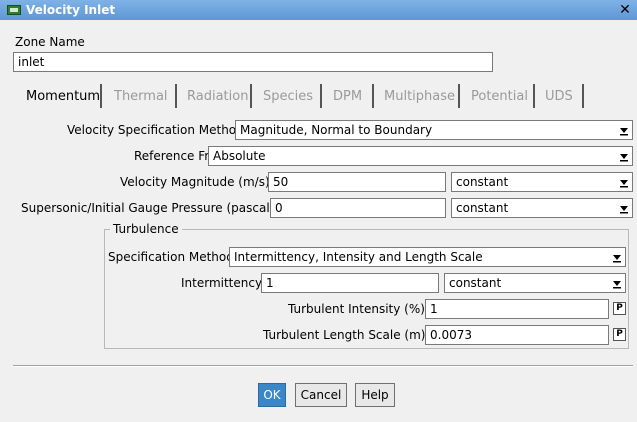 The image size is (637, 422). What do you see at coordinates (239, 156) in the screenshot?
I see `reference-frame-value: Absolute` at bounding box center [239, 156].